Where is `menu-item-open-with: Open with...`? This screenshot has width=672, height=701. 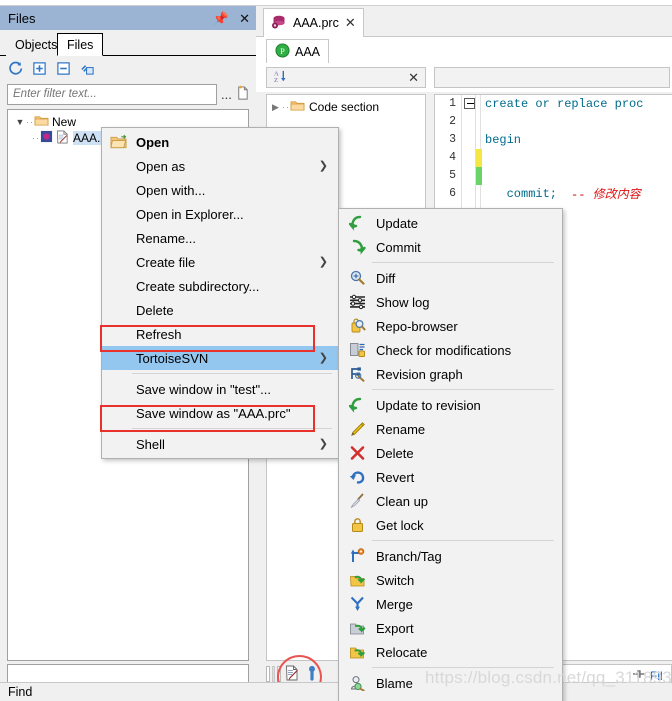 menu-item-open-with: Open with... is located at coordinates (220, 190).